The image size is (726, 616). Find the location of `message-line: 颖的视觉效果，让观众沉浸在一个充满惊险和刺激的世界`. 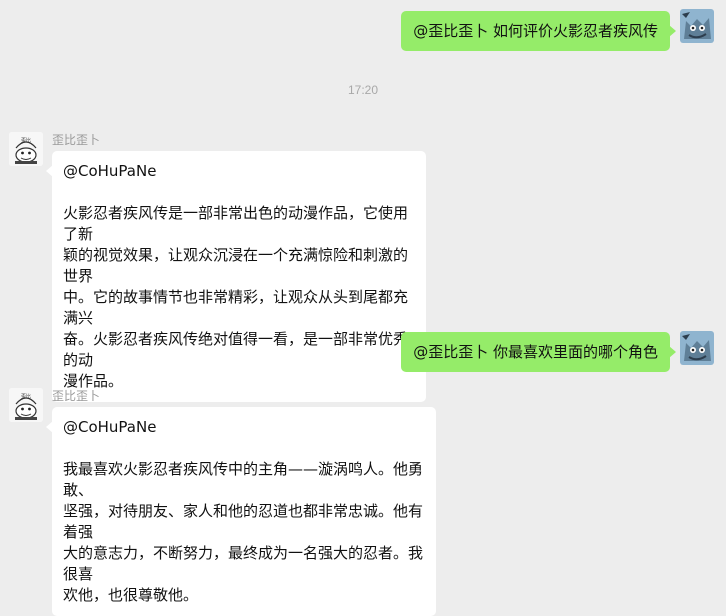

message-line: 颖的视觉效果，让观众沉浸在一个充满惊险和刺激的世界 is located at coordinates (236, 265).